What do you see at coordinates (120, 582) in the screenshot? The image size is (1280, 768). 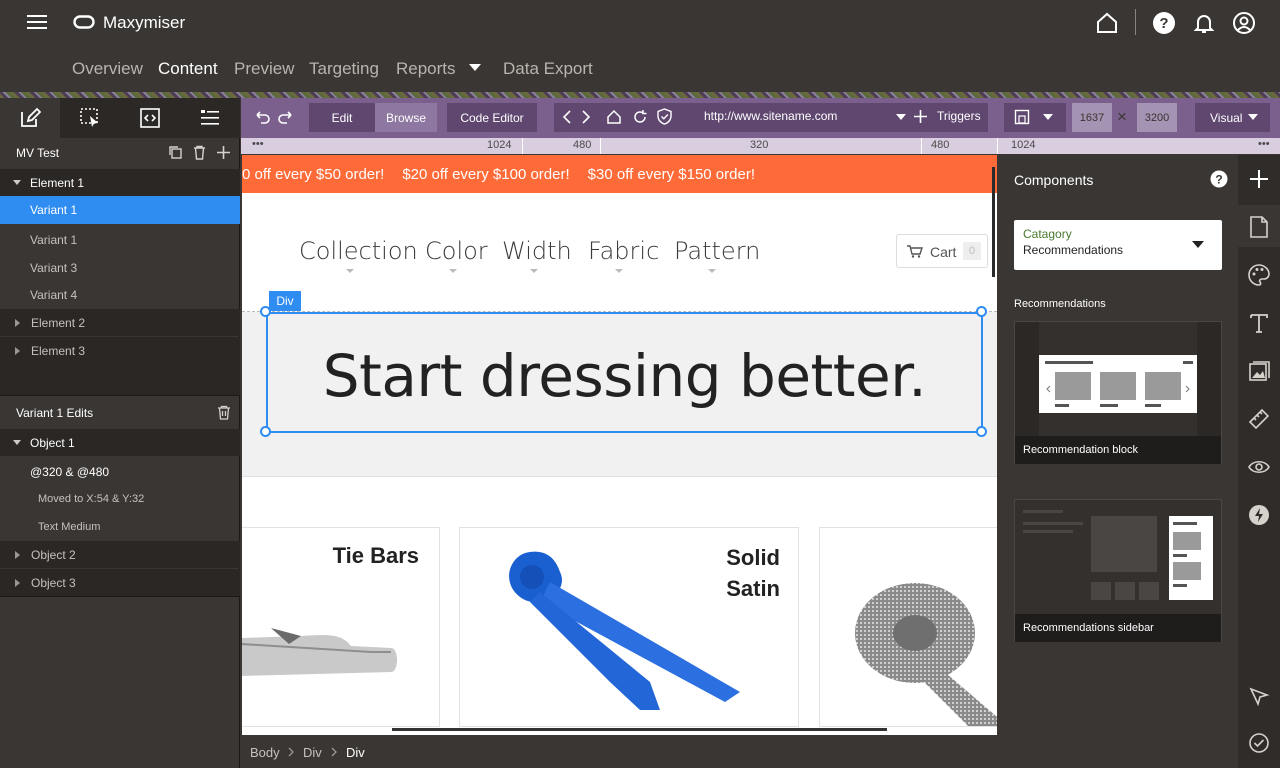 I see `object-3-row: Object 3` at bounding box center [120, 582].